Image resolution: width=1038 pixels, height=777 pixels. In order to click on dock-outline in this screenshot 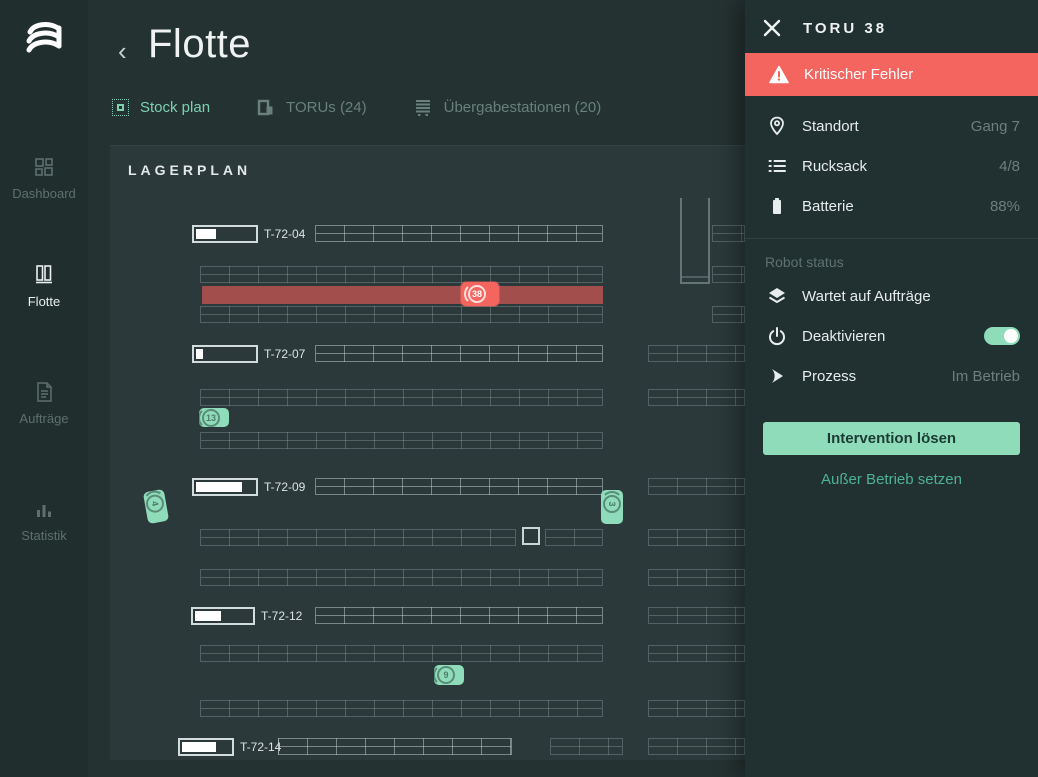, I will do `click(695, 241)`.